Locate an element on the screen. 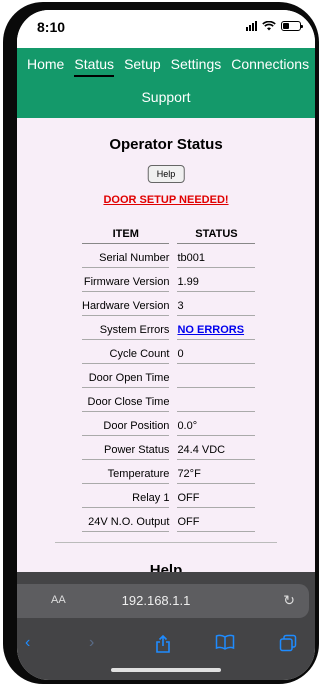 The width and height of the screenshot is (321, 685). table-row: 24V N.O. Output OFF is located at coordinates (169, 520).